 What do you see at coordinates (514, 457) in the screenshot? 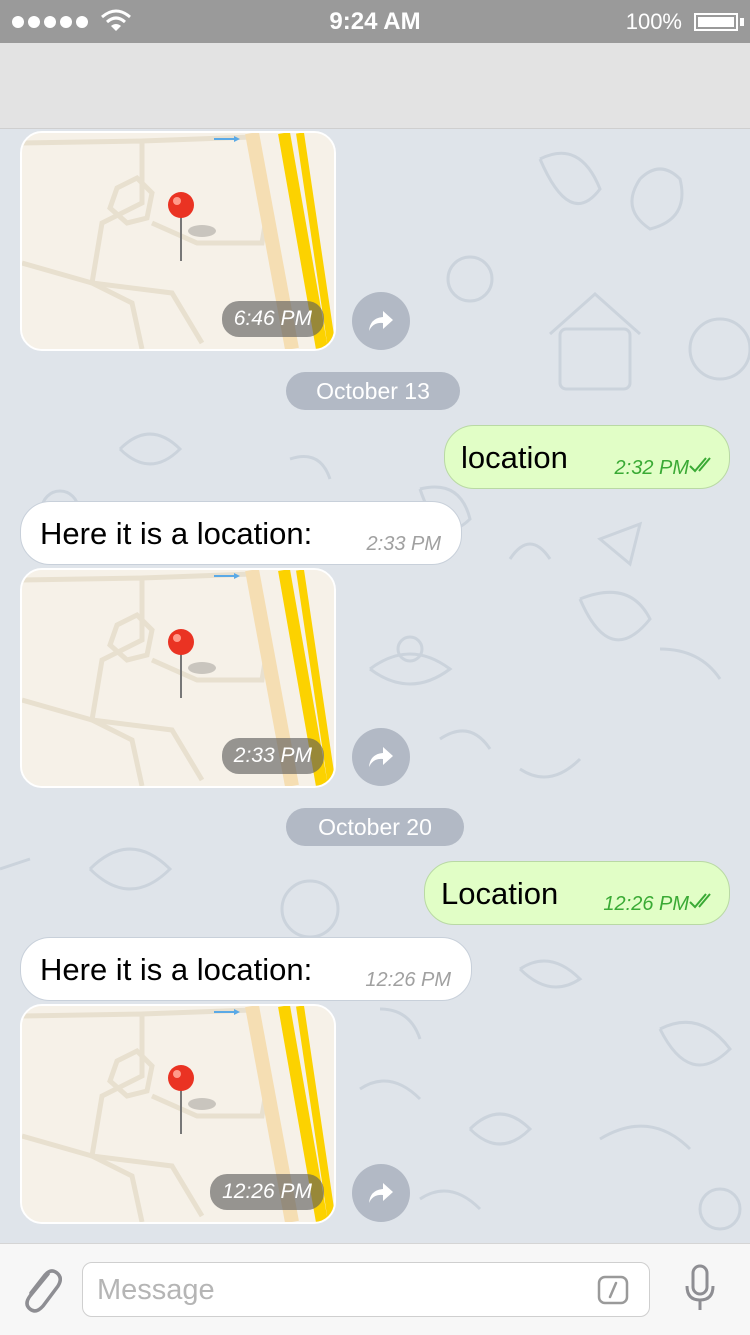
I see `message-text: location` at bounding box center [514, 457].